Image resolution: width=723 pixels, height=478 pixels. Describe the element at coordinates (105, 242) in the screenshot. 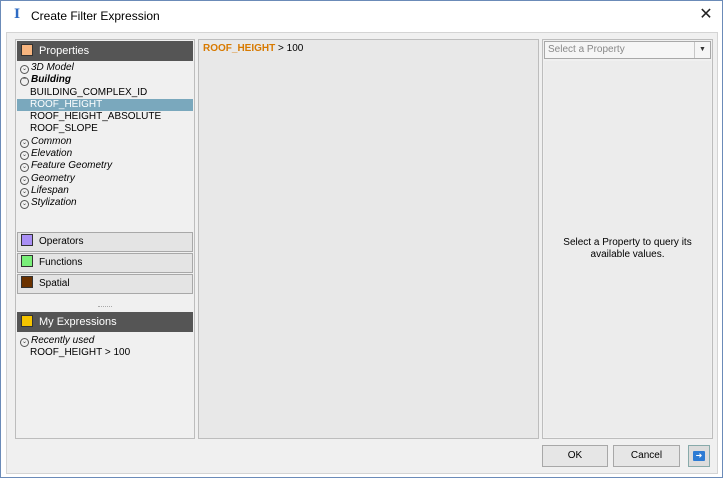

I see `tab-operators: Operators` at that location.